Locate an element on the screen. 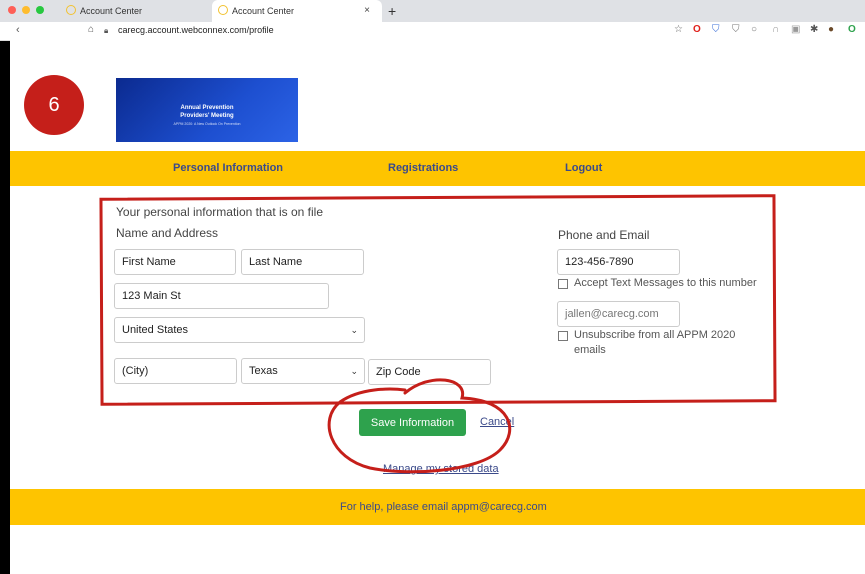 Image resolution: width=865 pixels, height=574 pixels. step-number-badge: 6 is located at coordinates (54, 105).